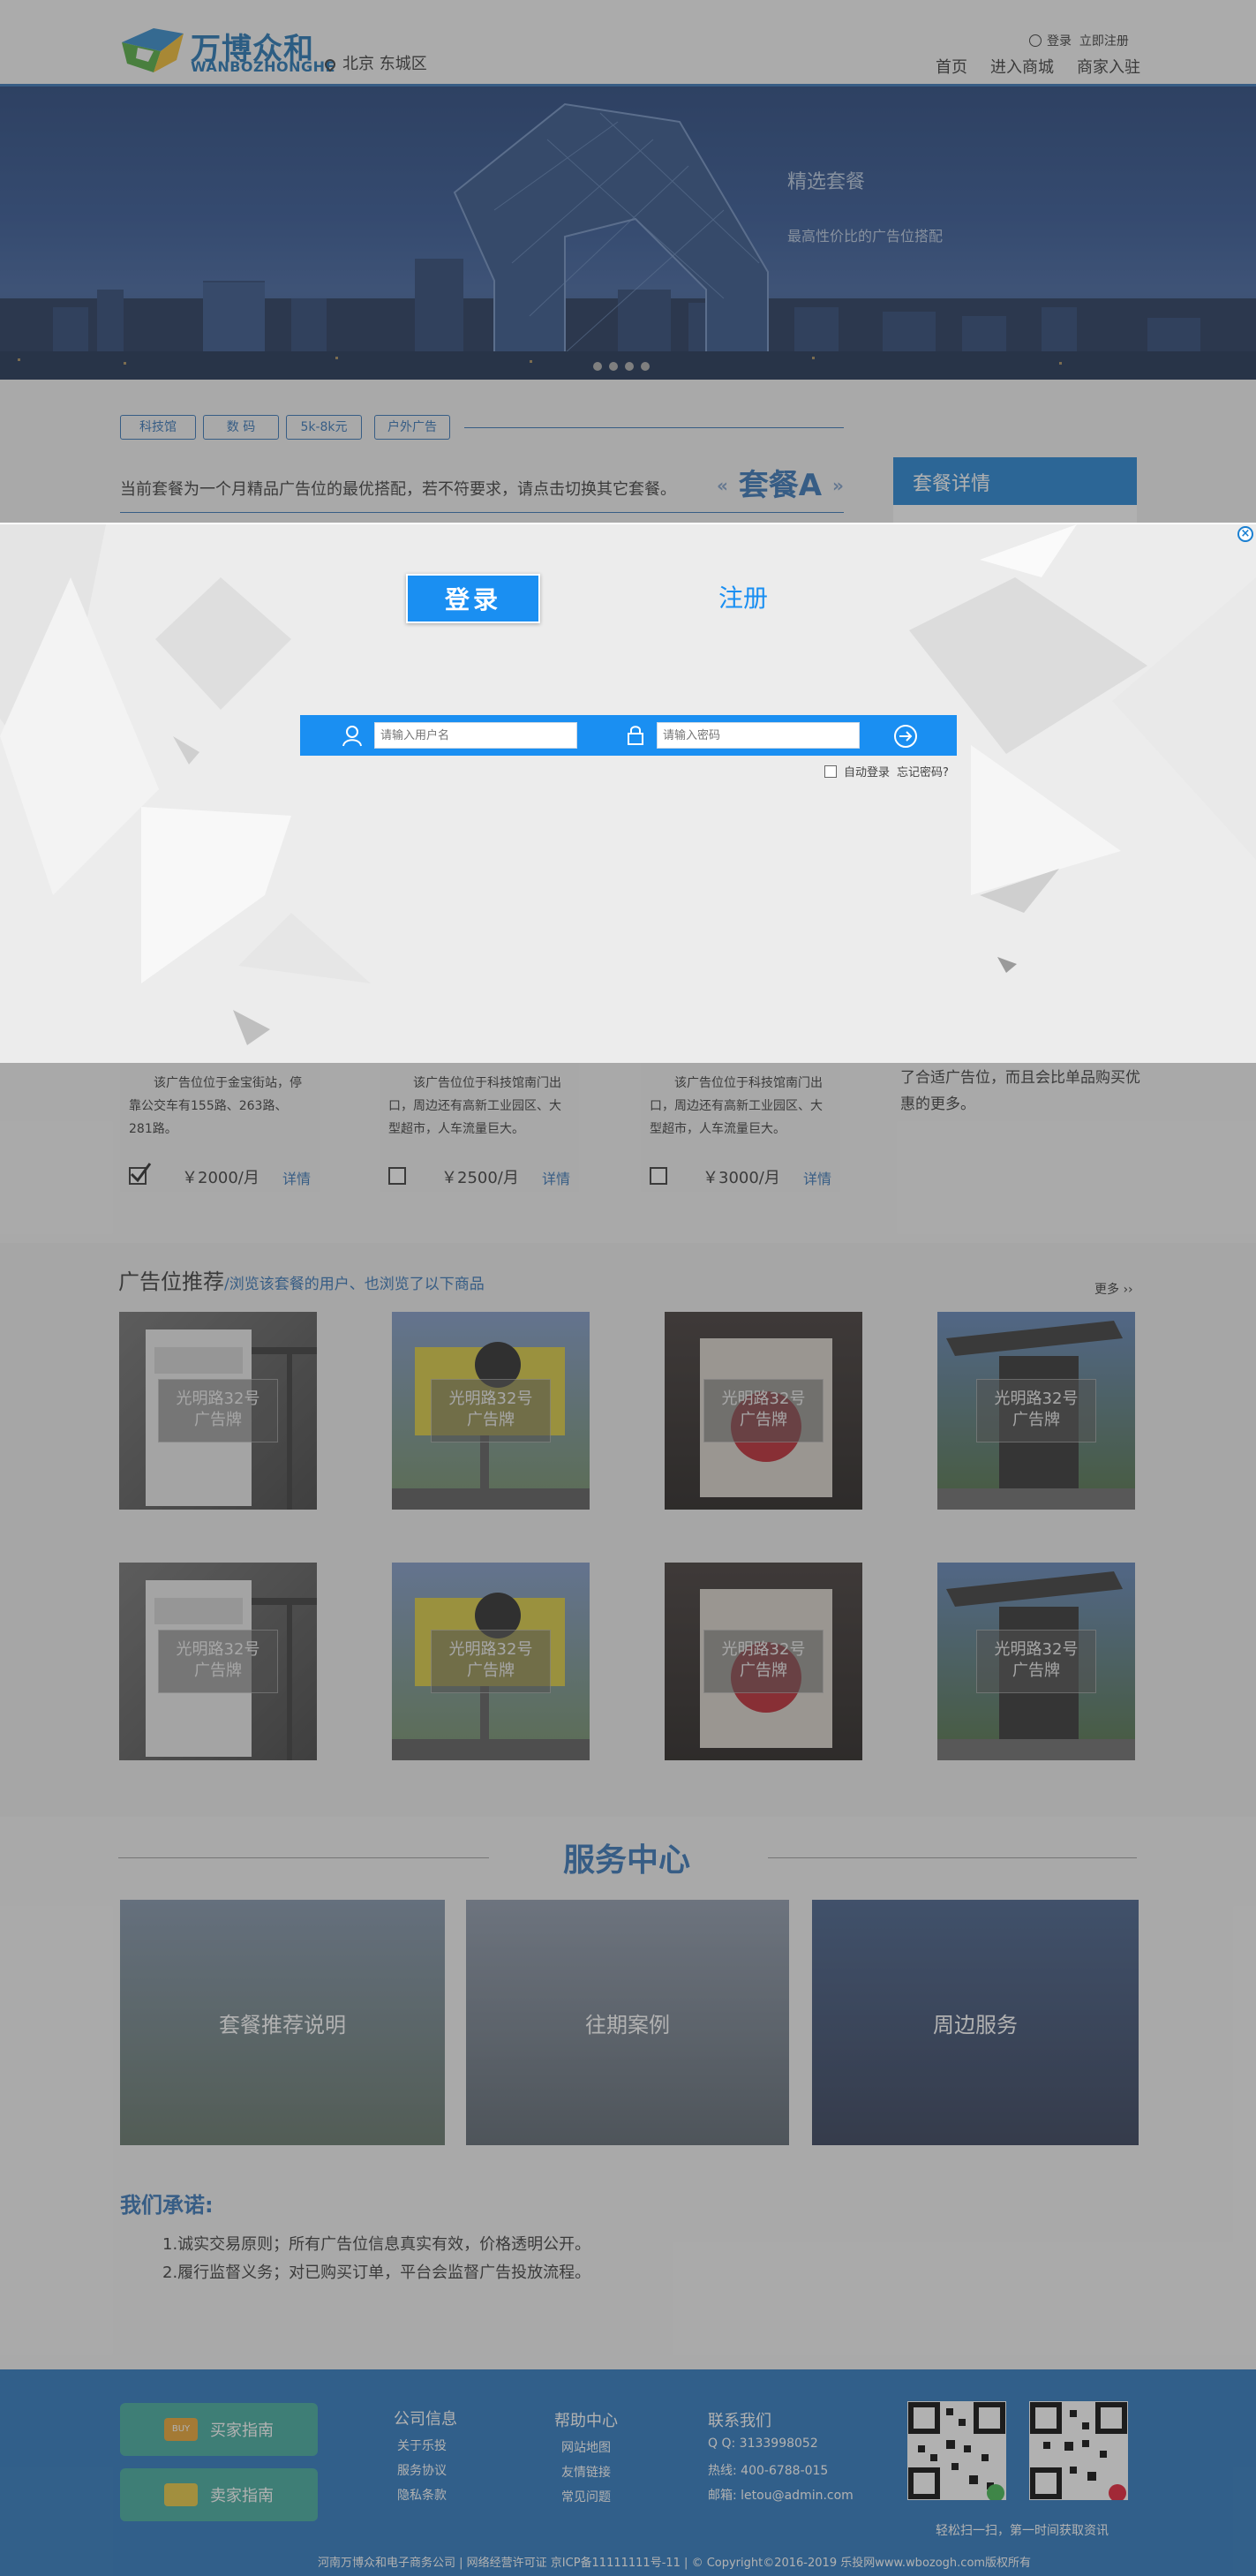 This screenshot has height=2576, width=1256. What do you see at coordinates (905, 737) in the screenshot?
I see `submit-arrow-icon` at bounding box center [905, 737].